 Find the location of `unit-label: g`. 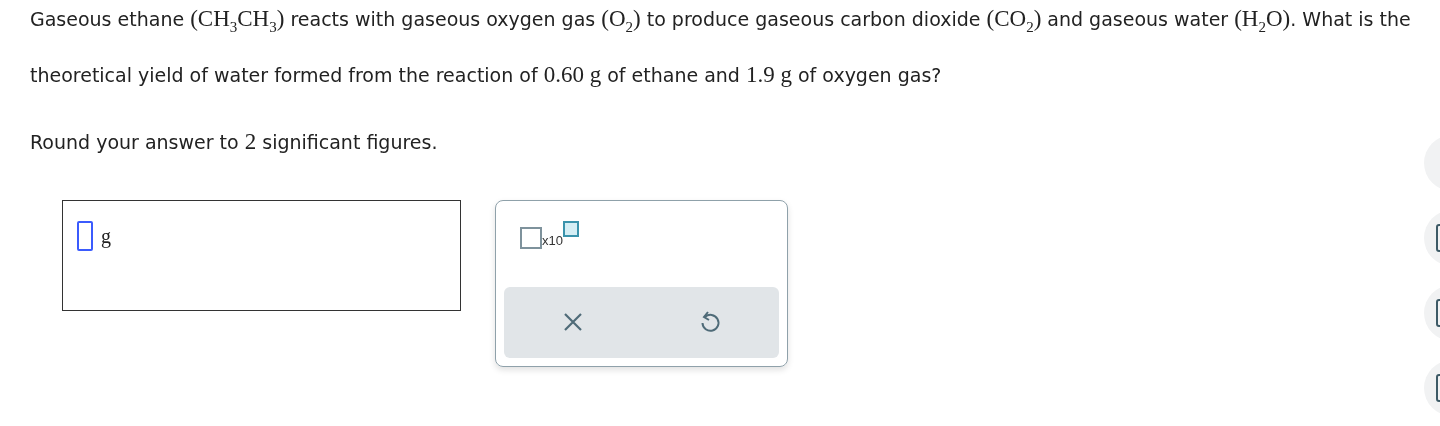

unit-label: g is located at coordinates (106, 236).